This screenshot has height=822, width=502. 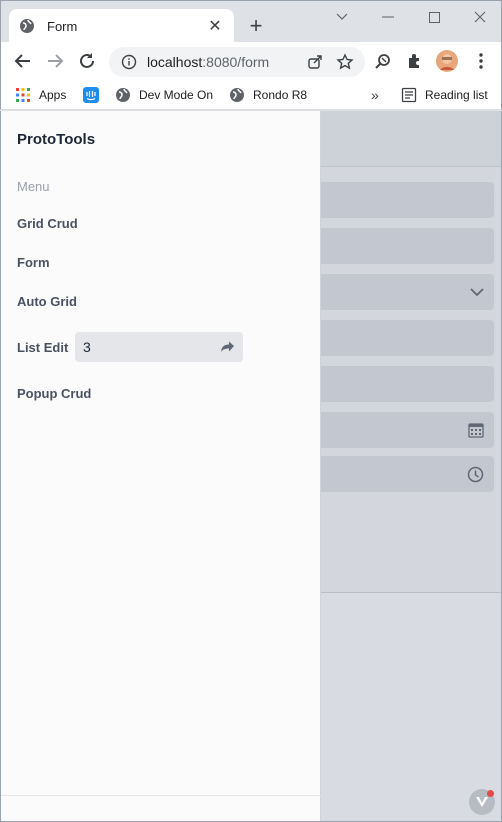 I want to click on profile-avatar, so click(x=447, y=61).